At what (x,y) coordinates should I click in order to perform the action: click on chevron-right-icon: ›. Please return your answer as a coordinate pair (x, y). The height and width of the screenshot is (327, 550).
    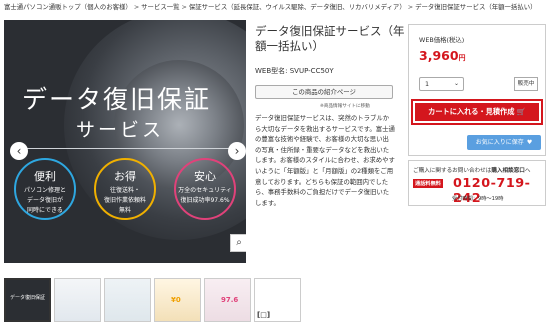
    Looking at the image, I should click on (237, 151).